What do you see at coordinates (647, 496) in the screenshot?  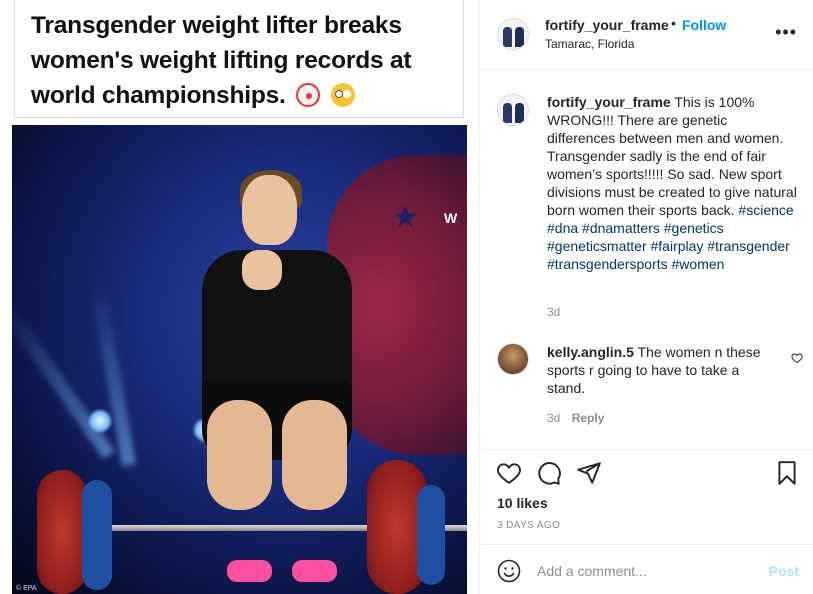 I see `post-actions: 10 likes 3 DAYS AGO` at bounding box center [647, 496].